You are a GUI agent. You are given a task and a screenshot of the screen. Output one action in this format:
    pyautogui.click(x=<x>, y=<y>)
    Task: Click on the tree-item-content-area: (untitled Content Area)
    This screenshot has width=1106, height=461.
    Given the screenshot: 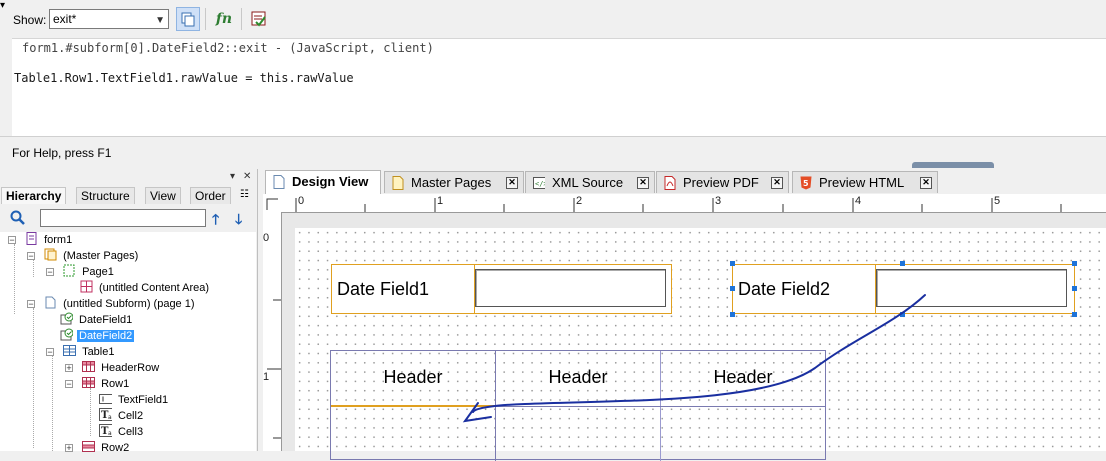 What is the action you would take?
    pyautogui.click(x=145, y=288)
    